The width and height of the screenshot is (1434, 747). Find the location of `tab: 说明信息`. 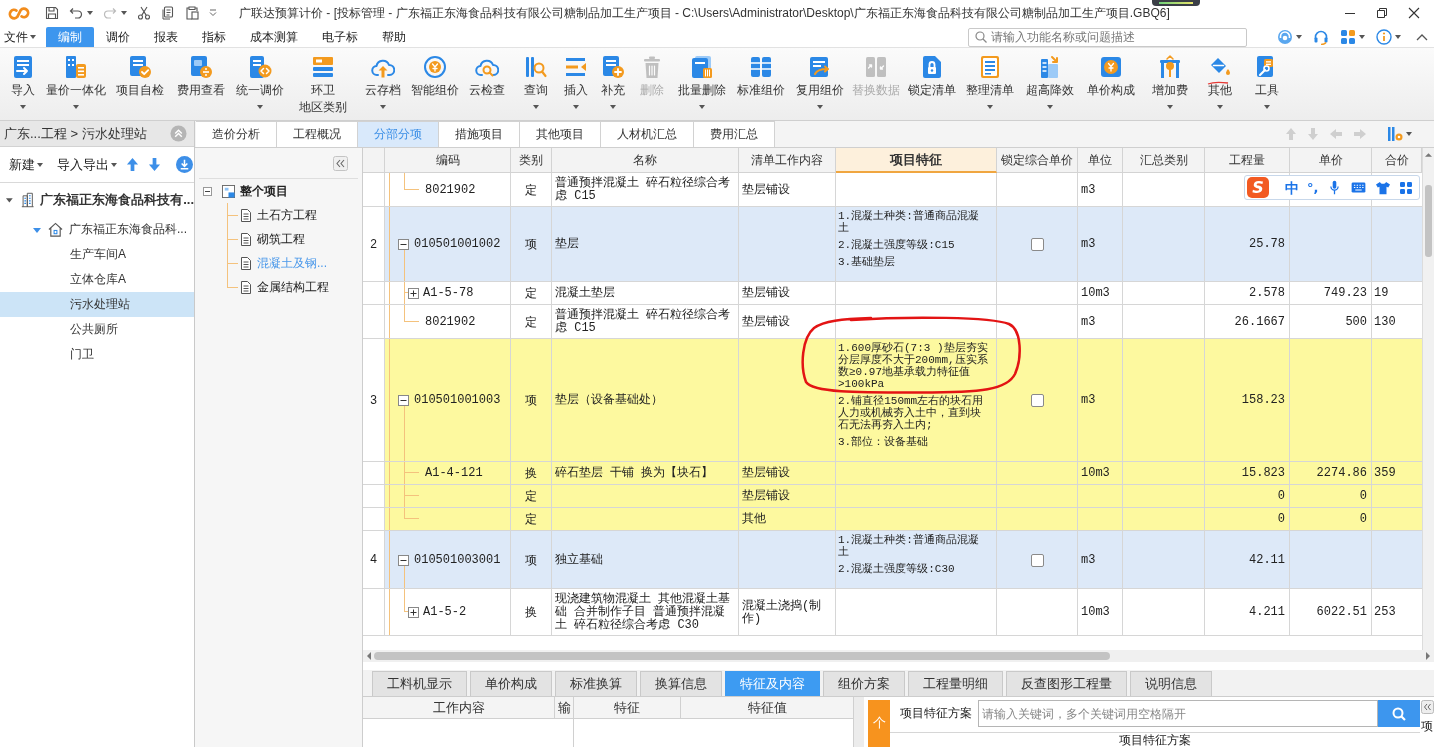

tab: 说明信息 is located at coordinates (1171, 683).